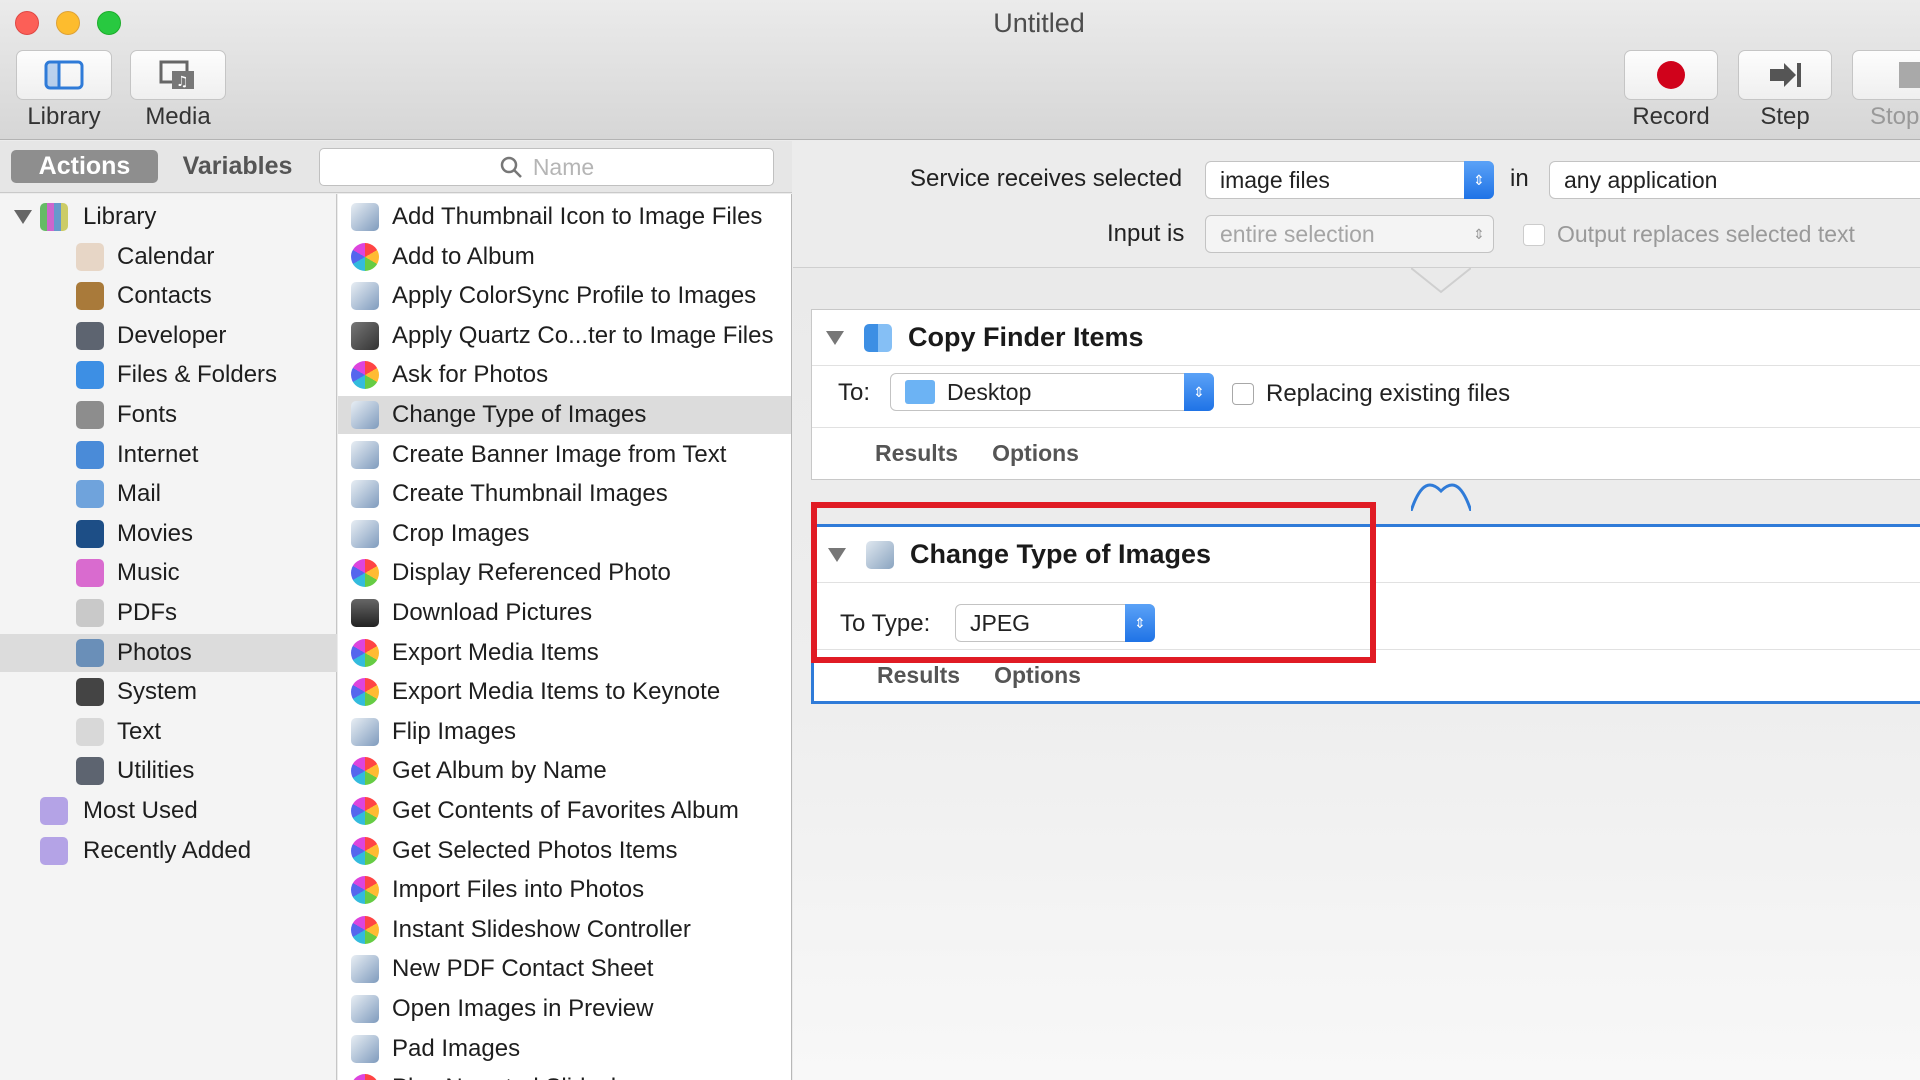 The height and width of the screenshot is (1080, 1920). What do you see at coordinates (518, 890) in the screenshot?
I see `action-list-item-label: Import Files into Photos` at bounding box center [518, 890].